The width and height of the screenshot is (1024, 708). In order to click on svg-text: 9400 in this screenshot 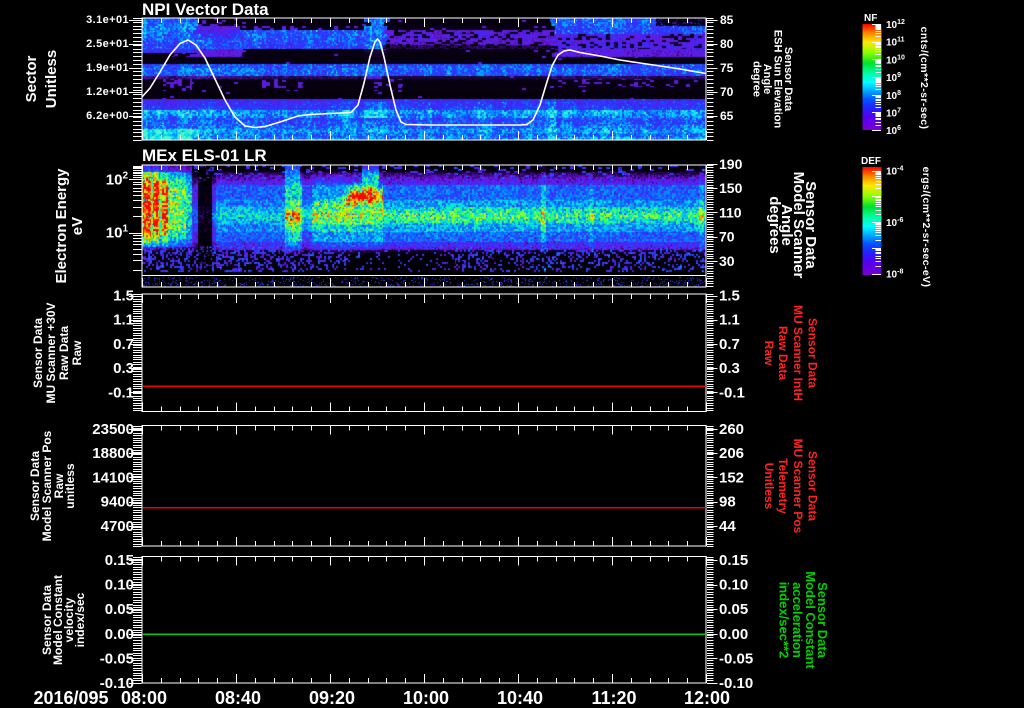, I will do `click(117, 502)`.